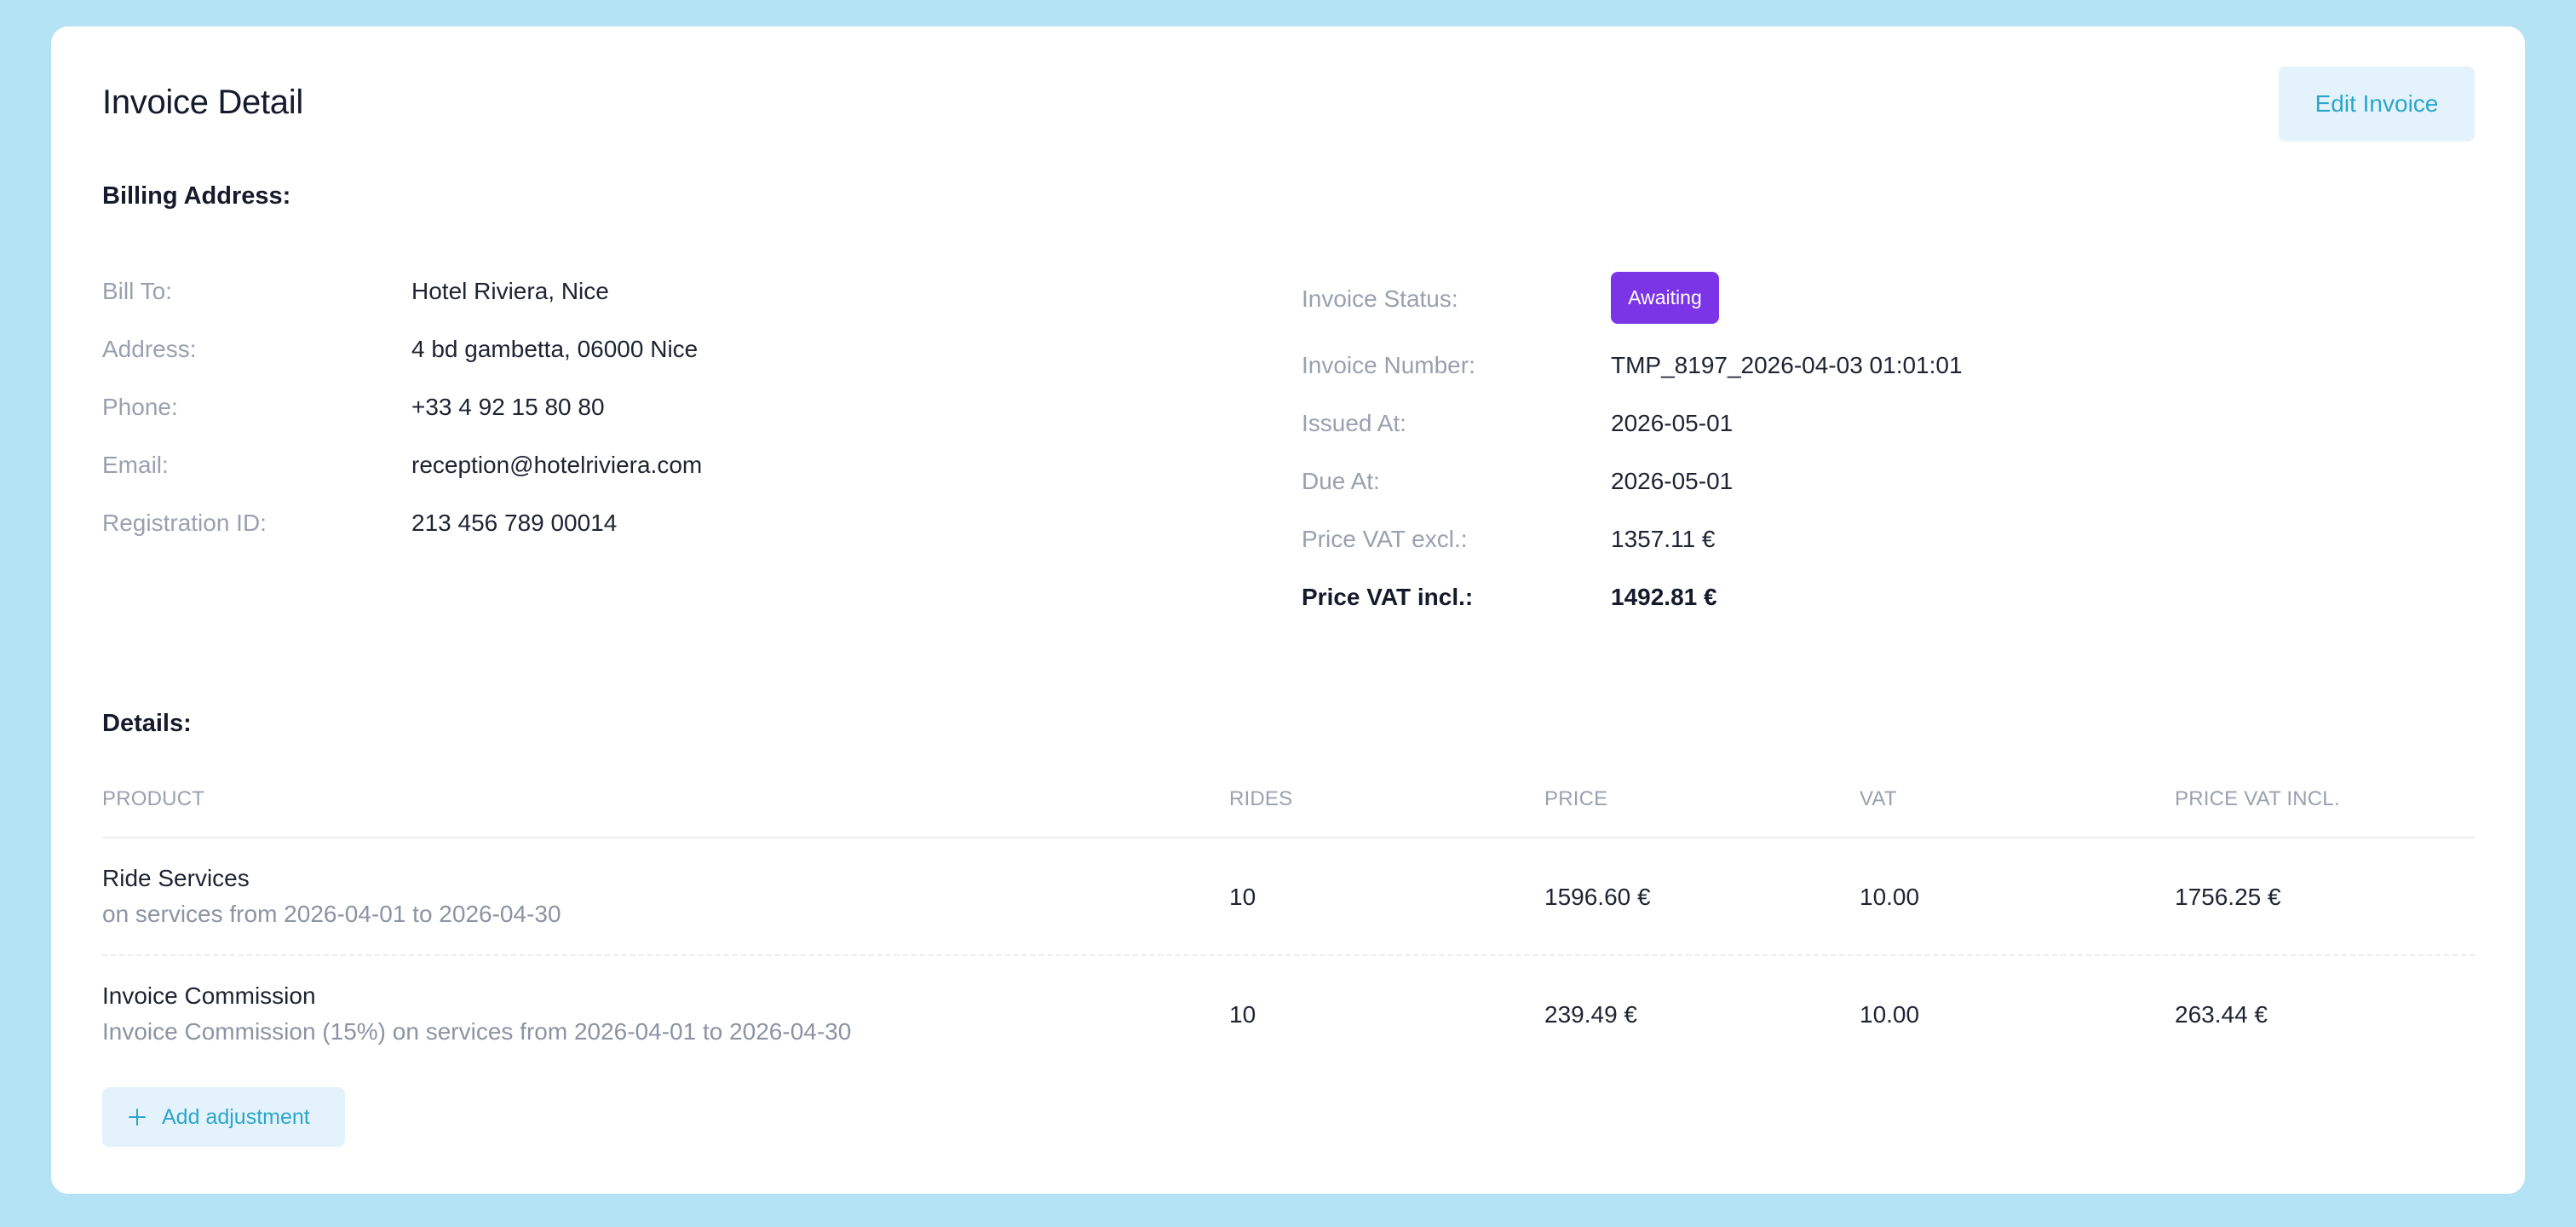  What do you see at coordinates (137, 291) in the screenshot?
I see `bill-to-label: Bill To:` at bounding box center [137, 291].